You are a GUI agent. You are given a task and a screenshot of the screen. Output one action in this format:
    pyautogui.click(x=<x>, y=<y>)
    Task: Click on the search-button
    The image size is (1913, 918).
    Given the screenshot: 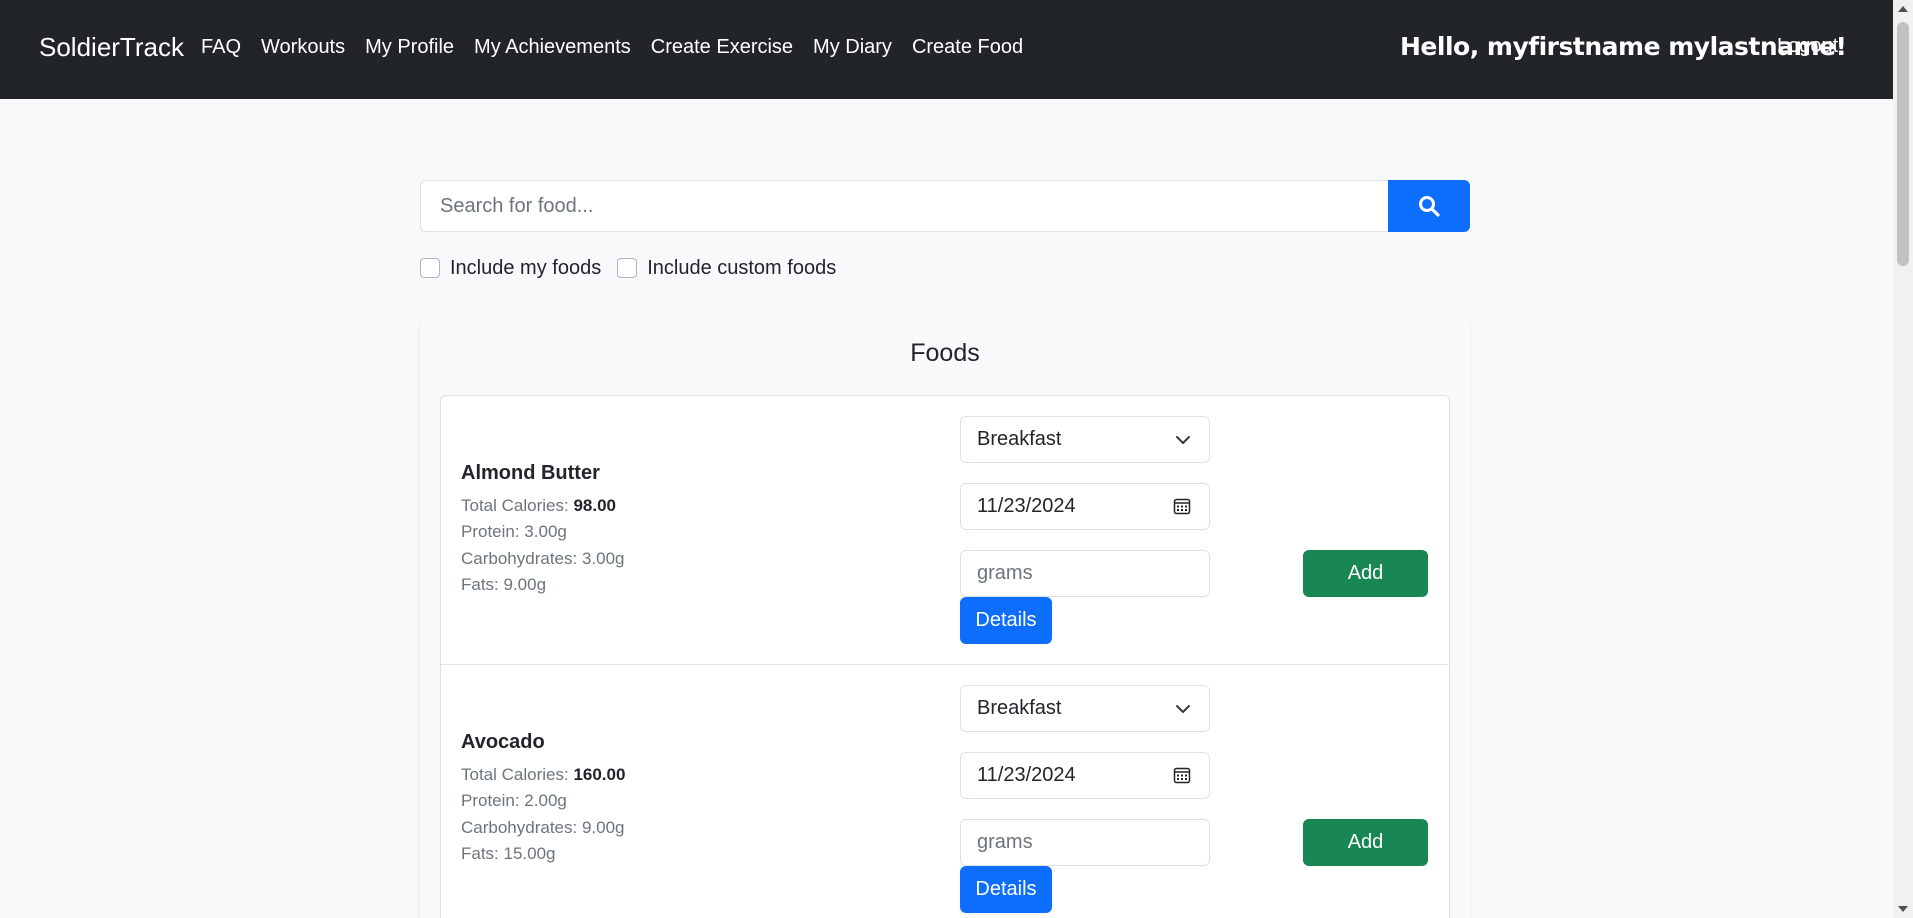 What is the action you would take?
    pyautogui.click(x=1429, y=206)
    